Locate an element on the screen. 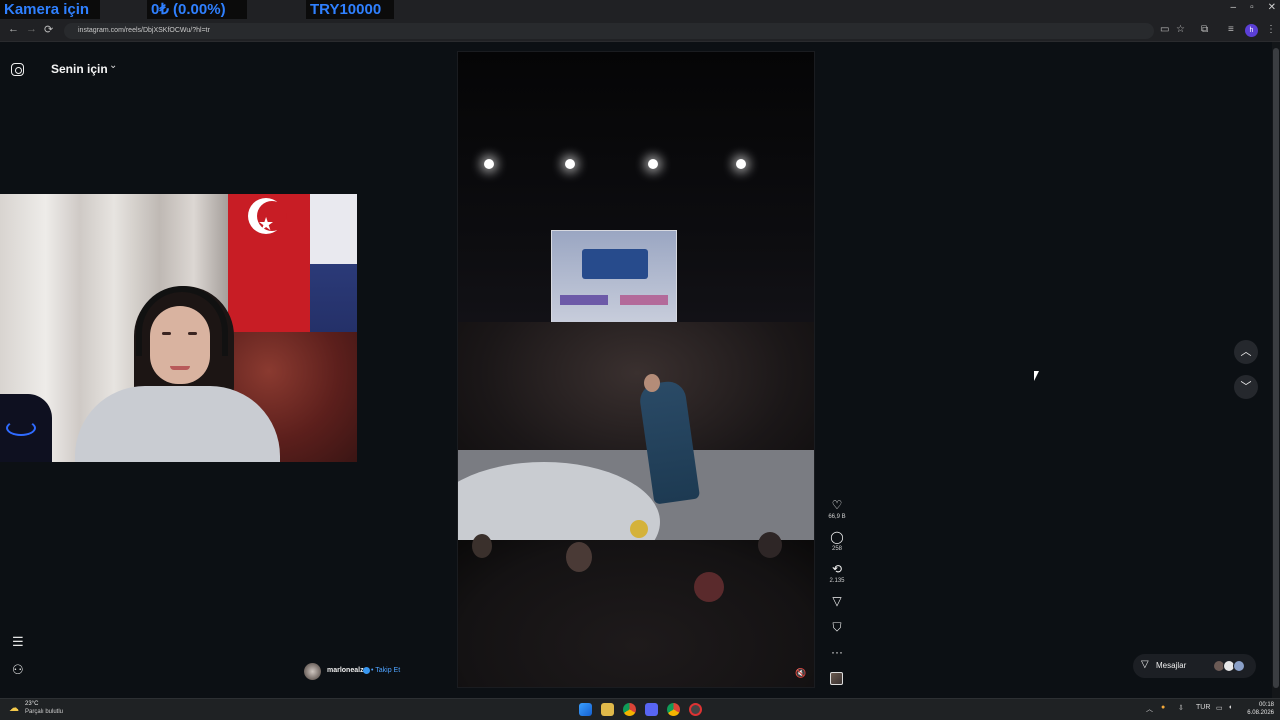 The height and width of the screenshot is (720, 1280). previous-reel-button: ︿ is located at coordinates (1246, 352).